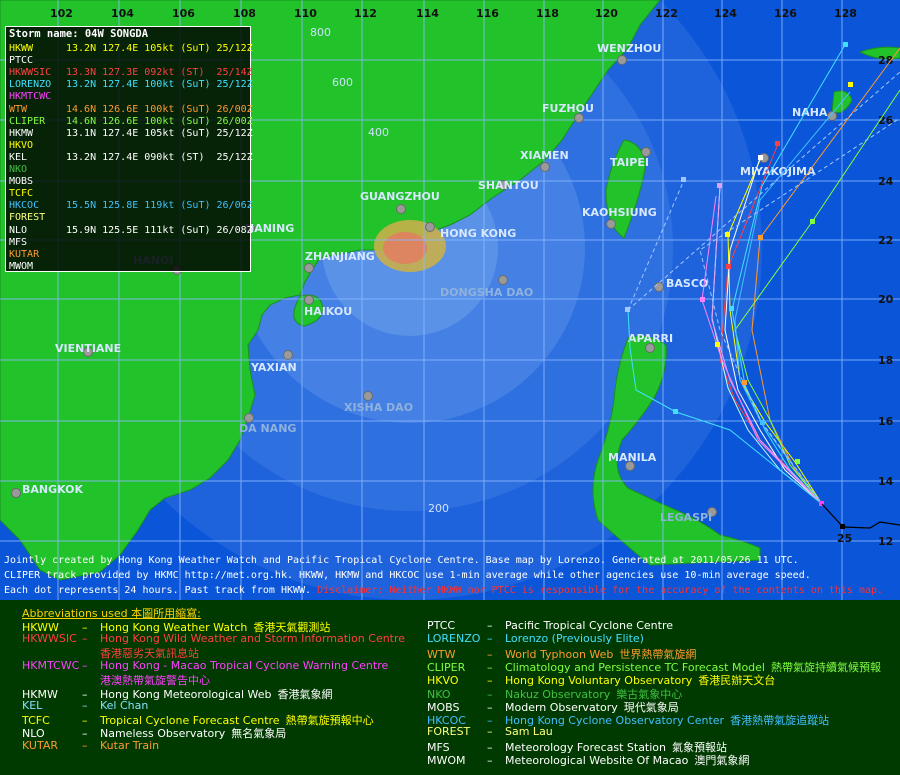 Image resolution: width=900 pixels, height=775 pixels. What do you see at coordinates (378, 407) in the screenshot?
I see `place-label: XISHA DAO` at bounding box center [378, 407].